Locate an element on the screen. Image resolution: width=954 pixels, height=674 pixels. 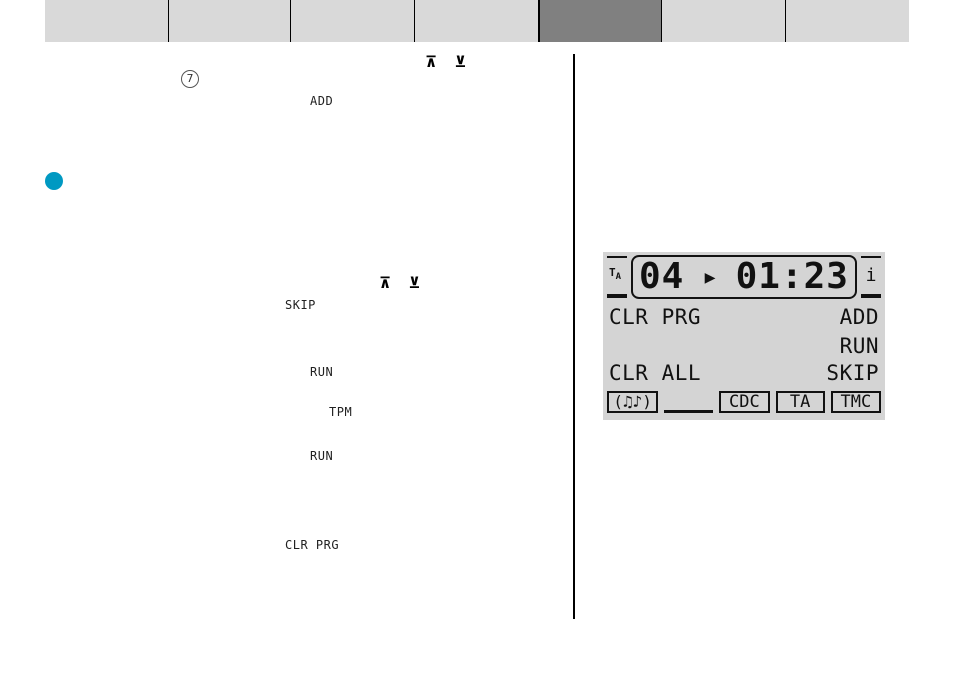
keyword-skip: SKIP is located at coordinates (300, 305).